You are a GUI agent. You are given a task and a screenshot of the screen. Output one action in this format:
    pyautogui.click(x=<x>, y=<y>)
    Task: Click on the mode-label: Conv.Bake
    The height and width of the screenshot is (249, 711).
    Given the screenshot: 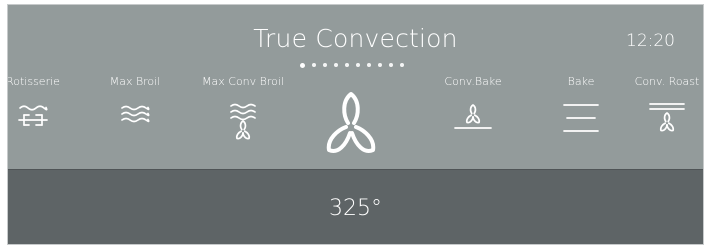 What is the action you would take?
    pyautogui.click(x=473, y=81)
    